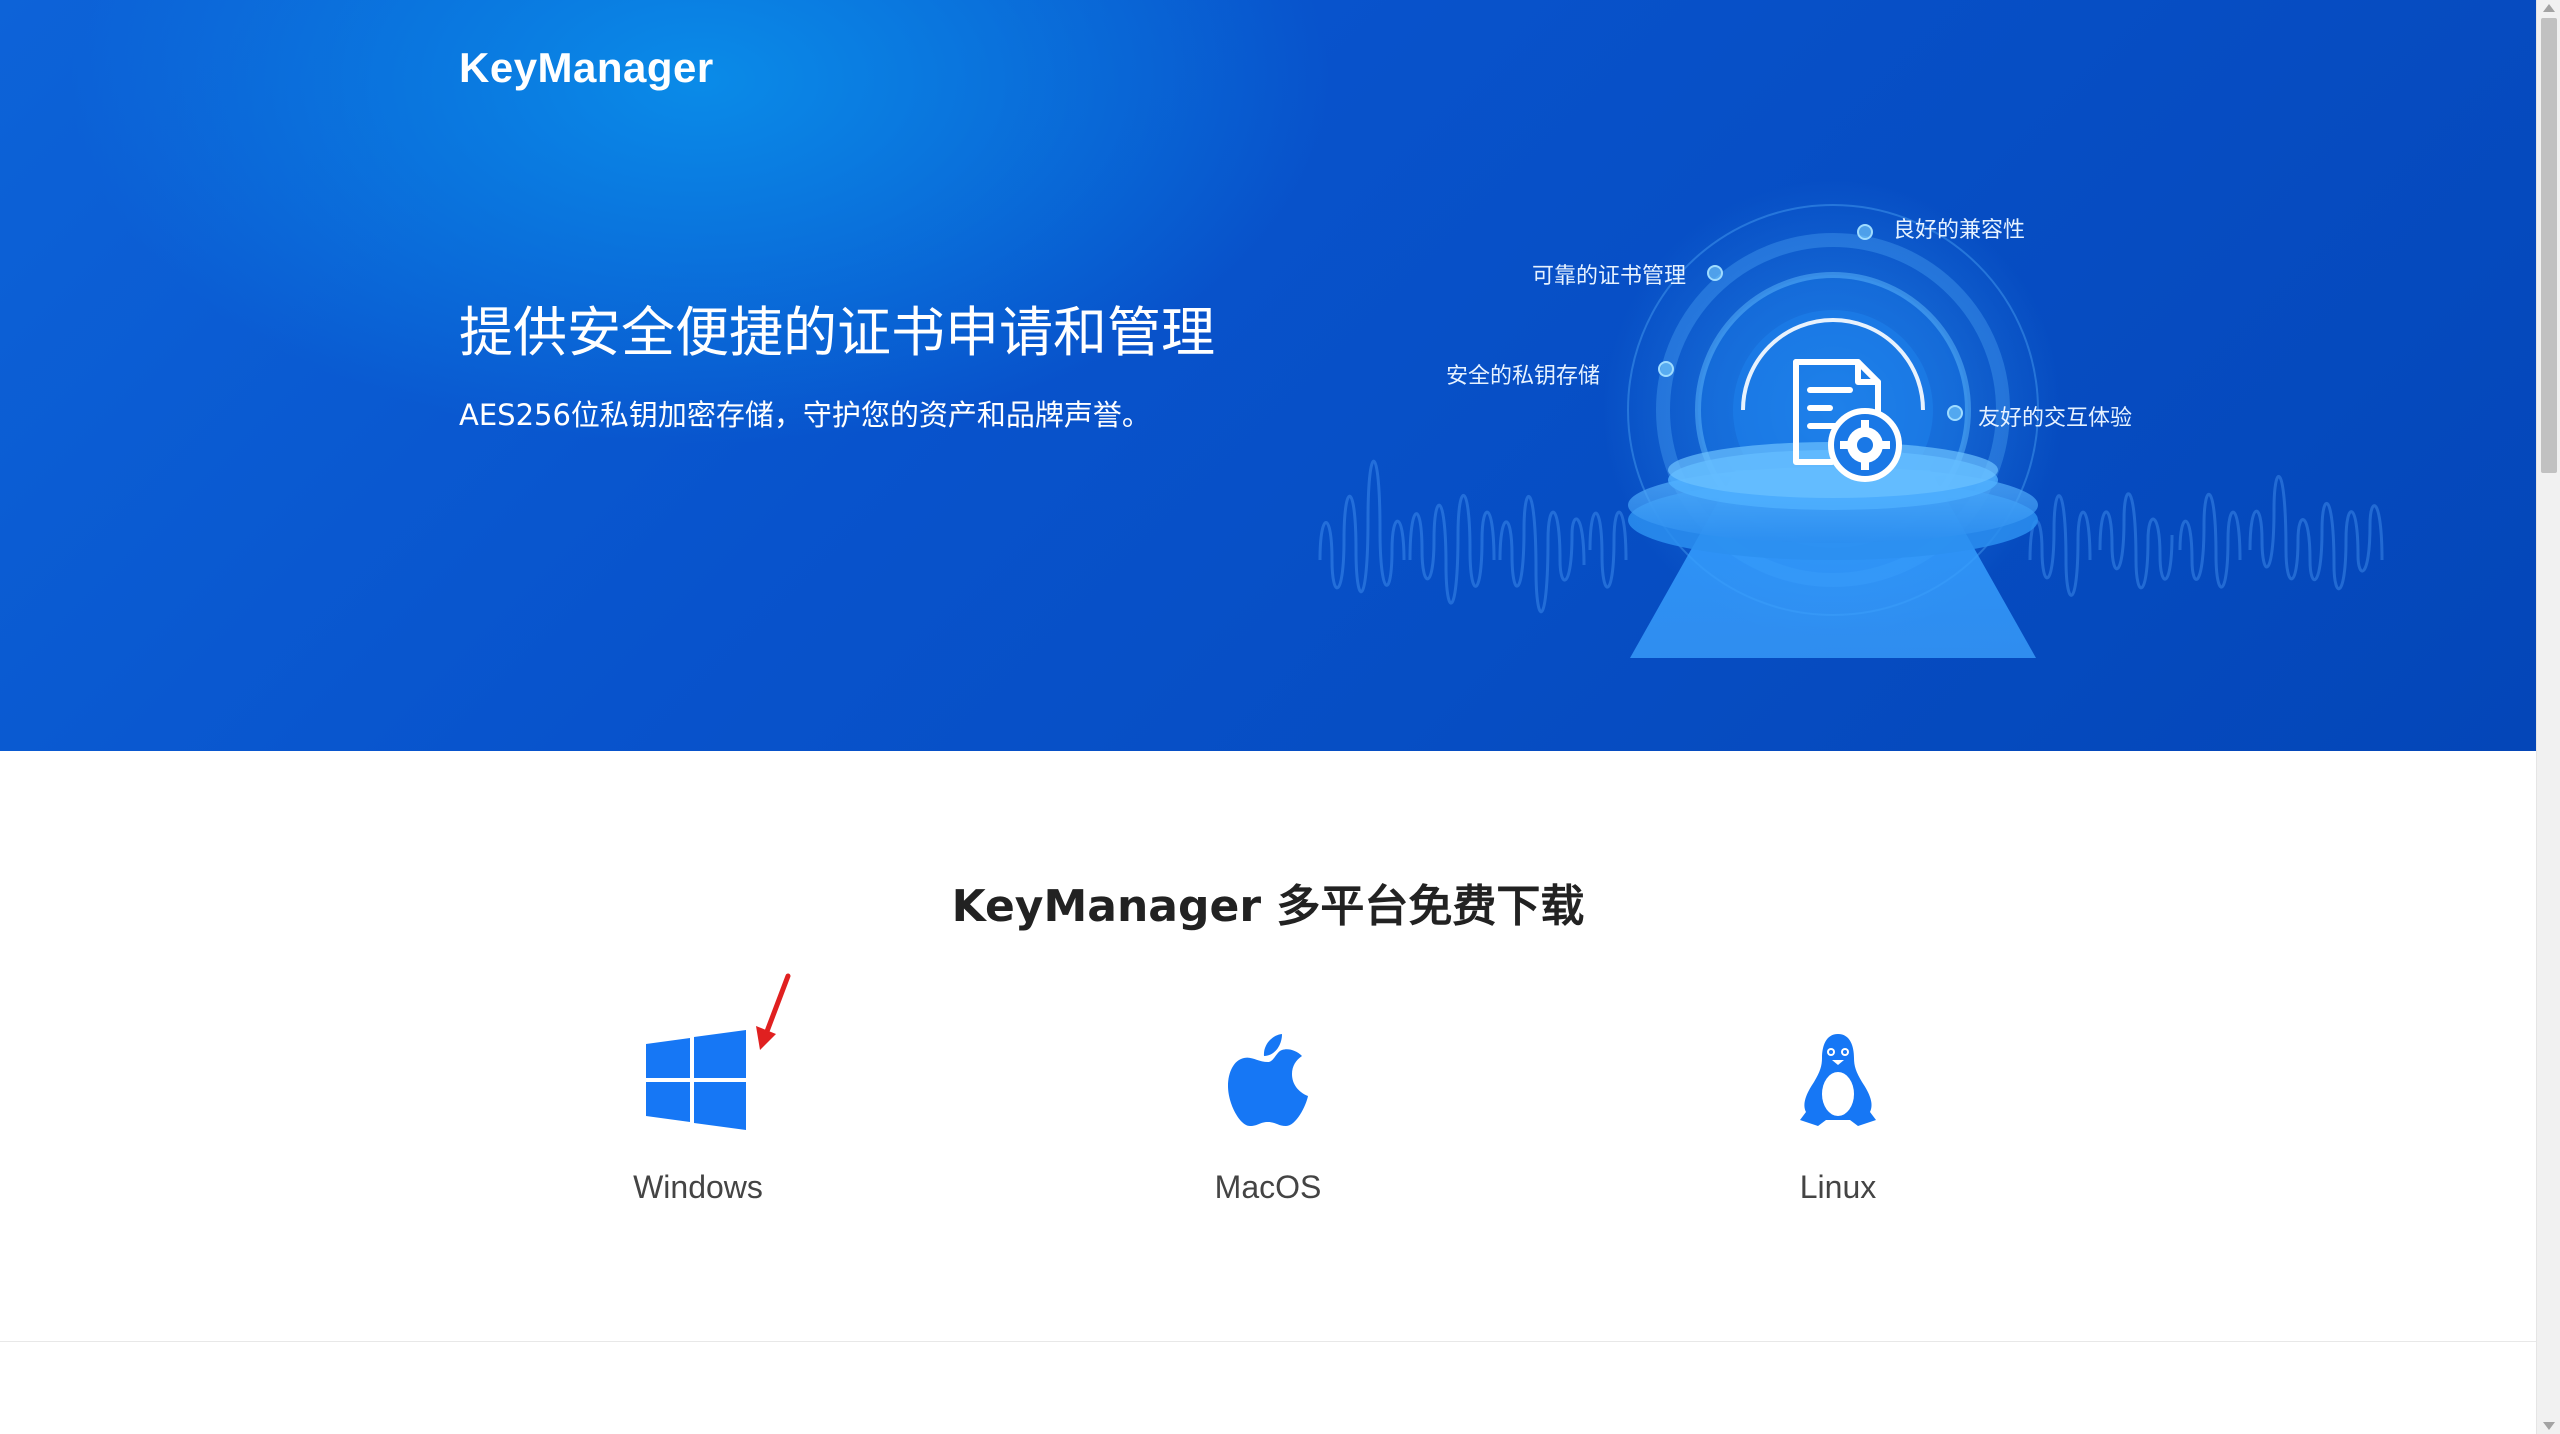 The image size is (2560, 1434). I want to click on download-linux: Linux, so click(1838, 1115).